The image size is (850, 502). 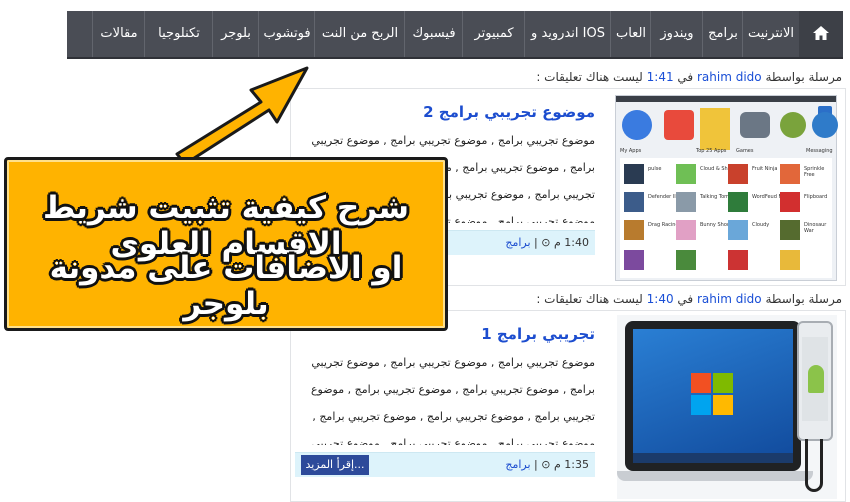 What do you see at coordinates (242, 116) in the screenshot?
I see `arrow-pointer-icon` at bounding box center [242, 116].